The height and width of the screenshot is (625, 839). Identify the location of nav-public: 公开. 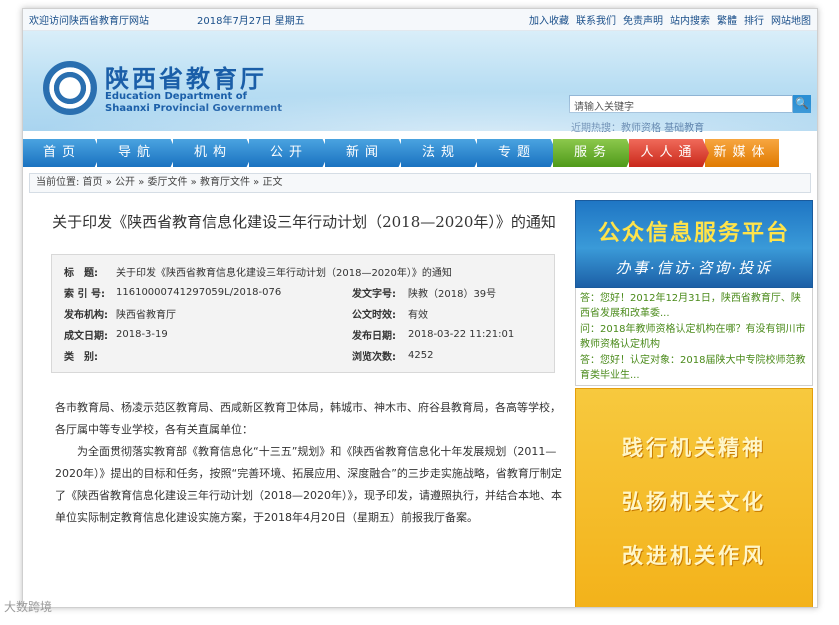
(289, 153).